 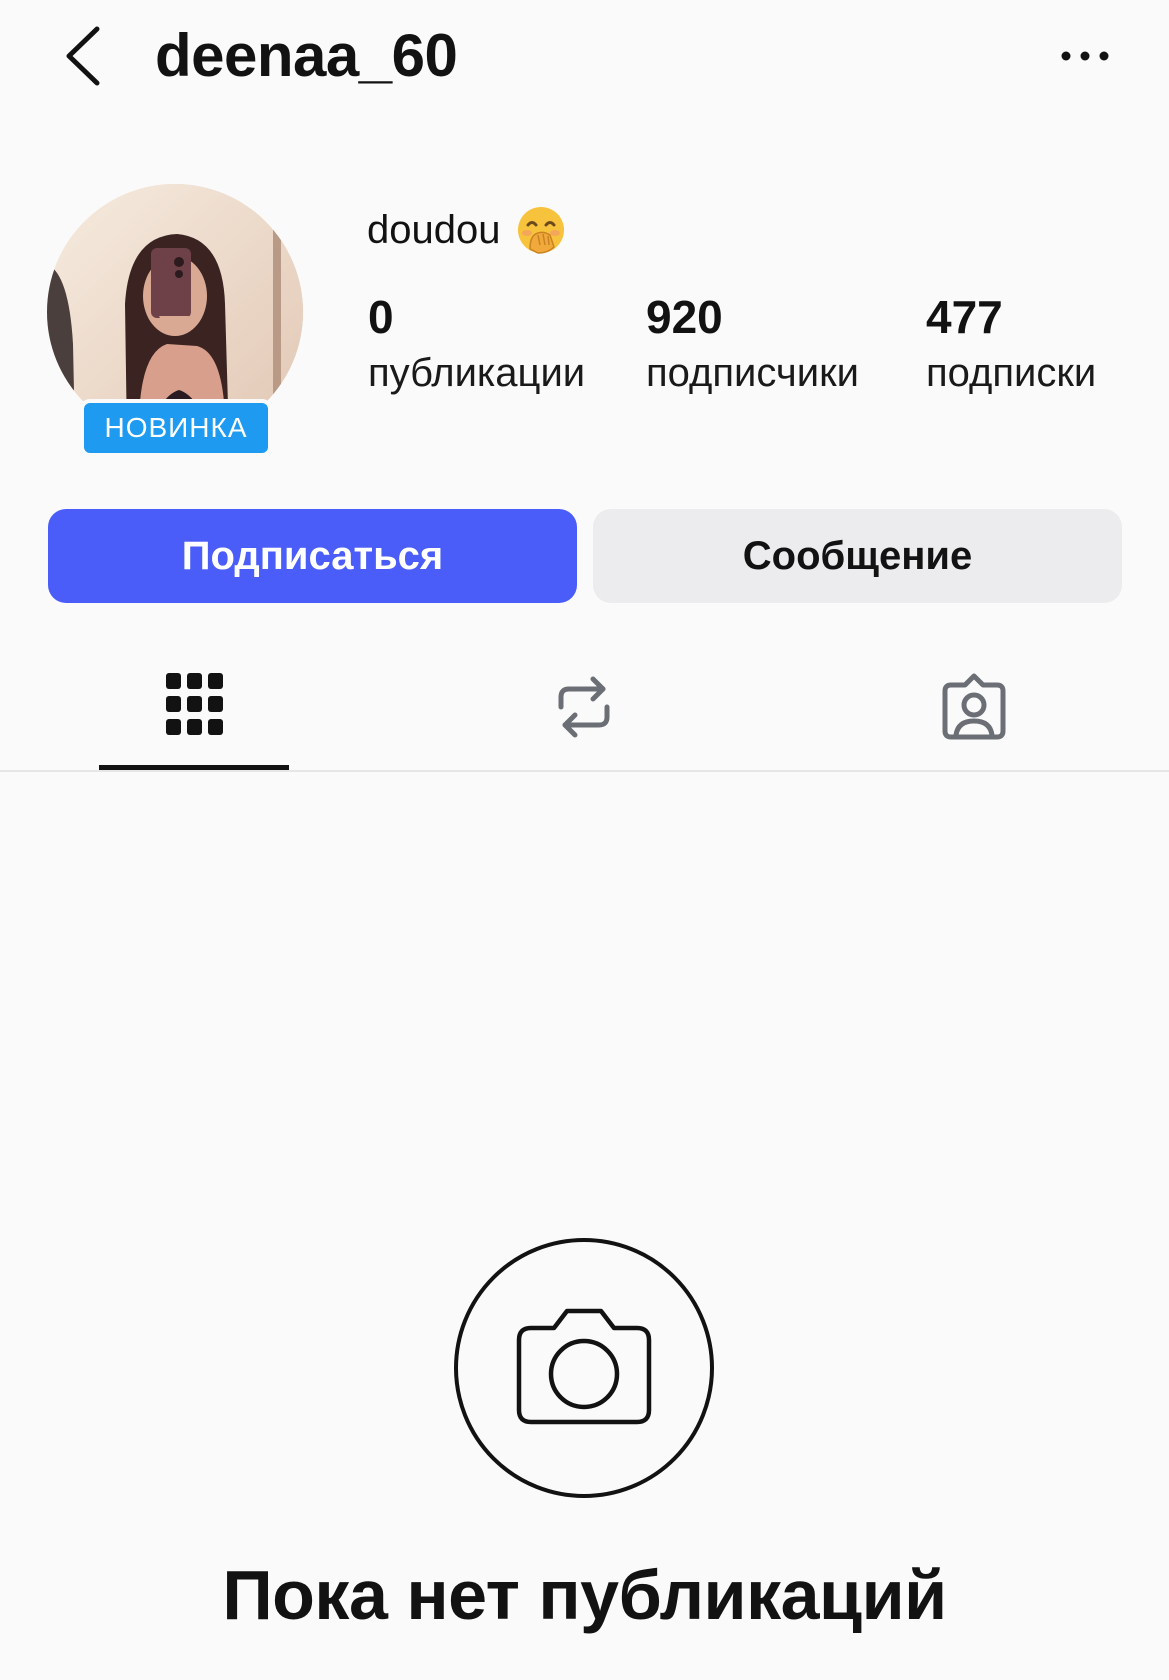 I want to click on more-options-button, so click(x=1085, y=56).